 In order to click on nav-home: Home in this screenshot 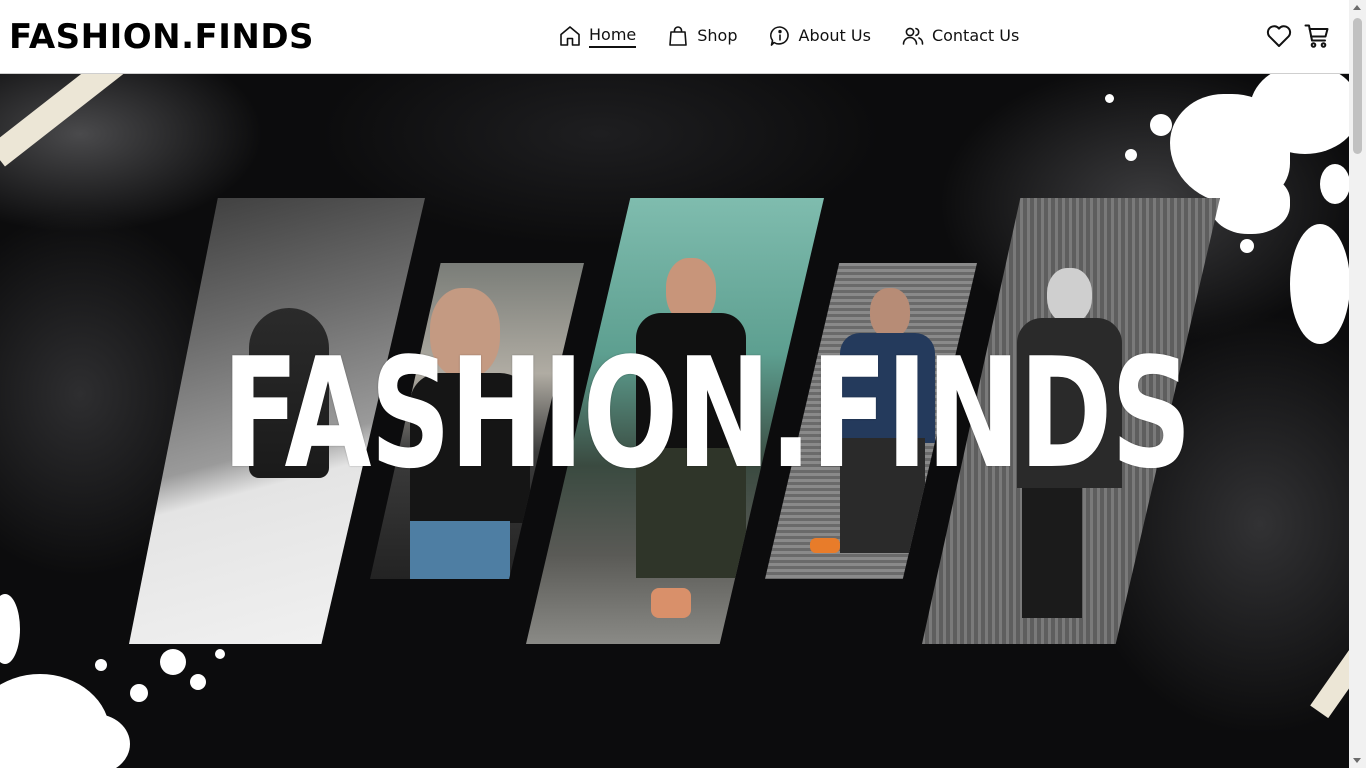, I will do `click(597, 36)`.